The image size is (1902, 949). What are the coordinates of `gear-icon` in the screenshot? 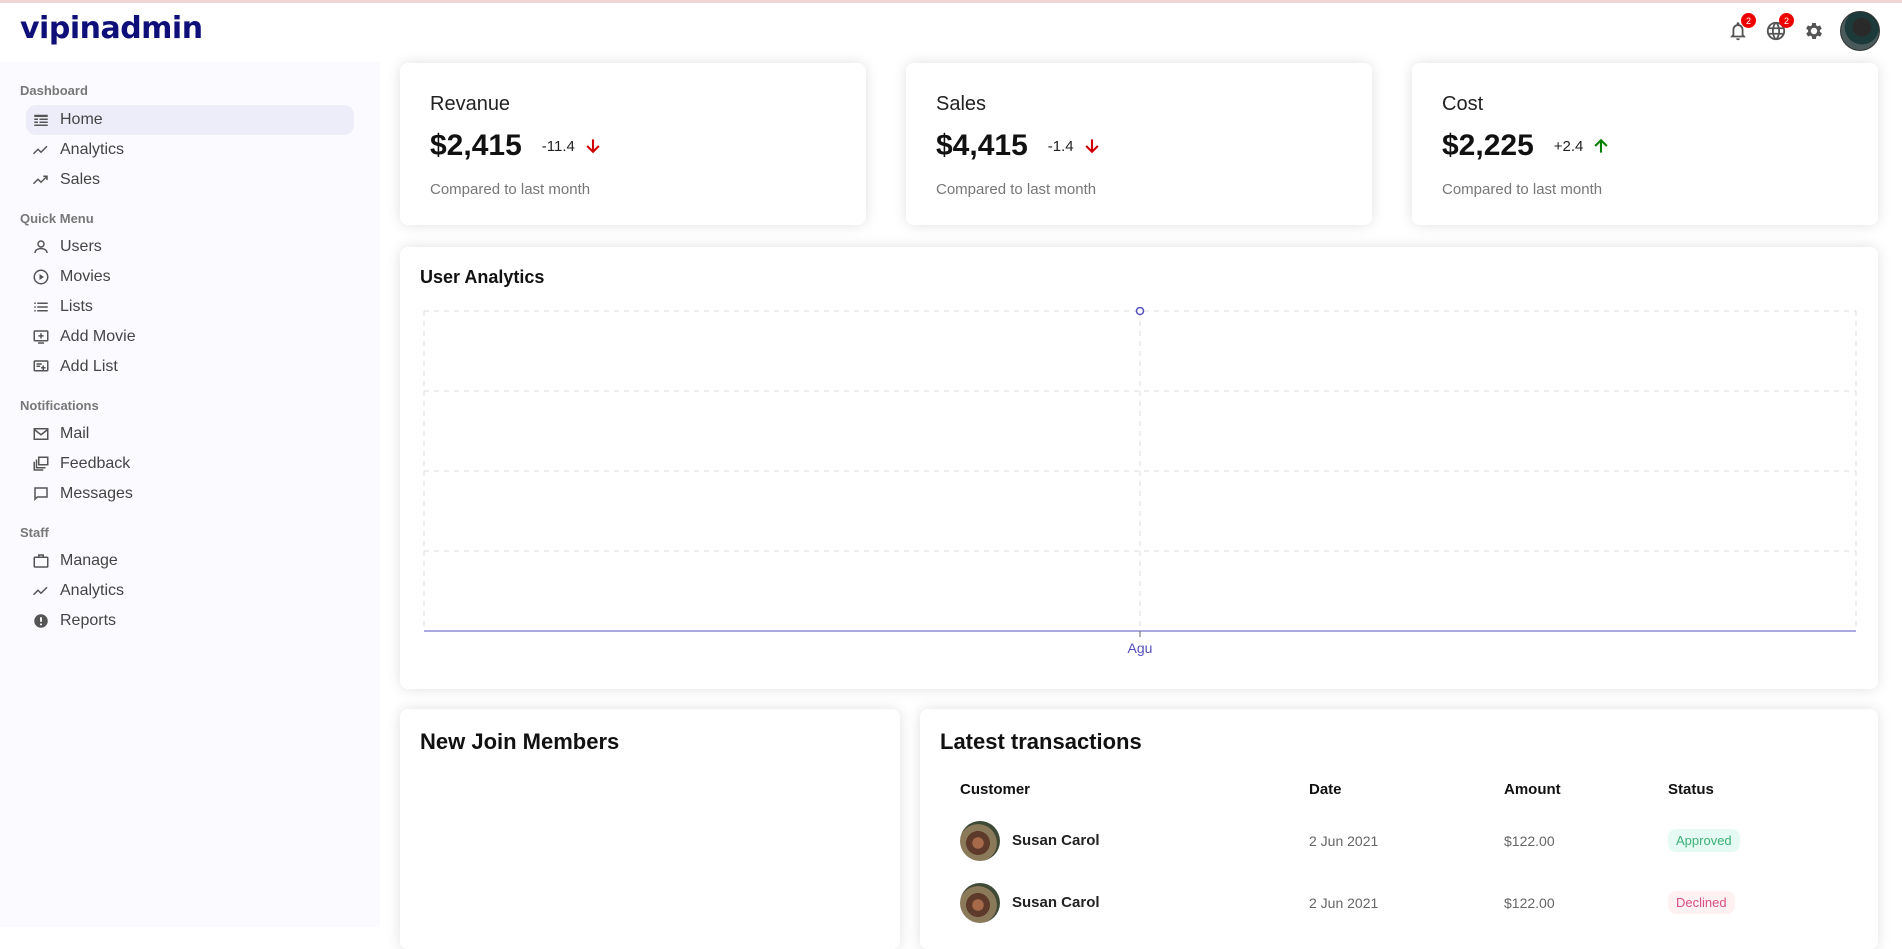 It's located at (1814, 31).